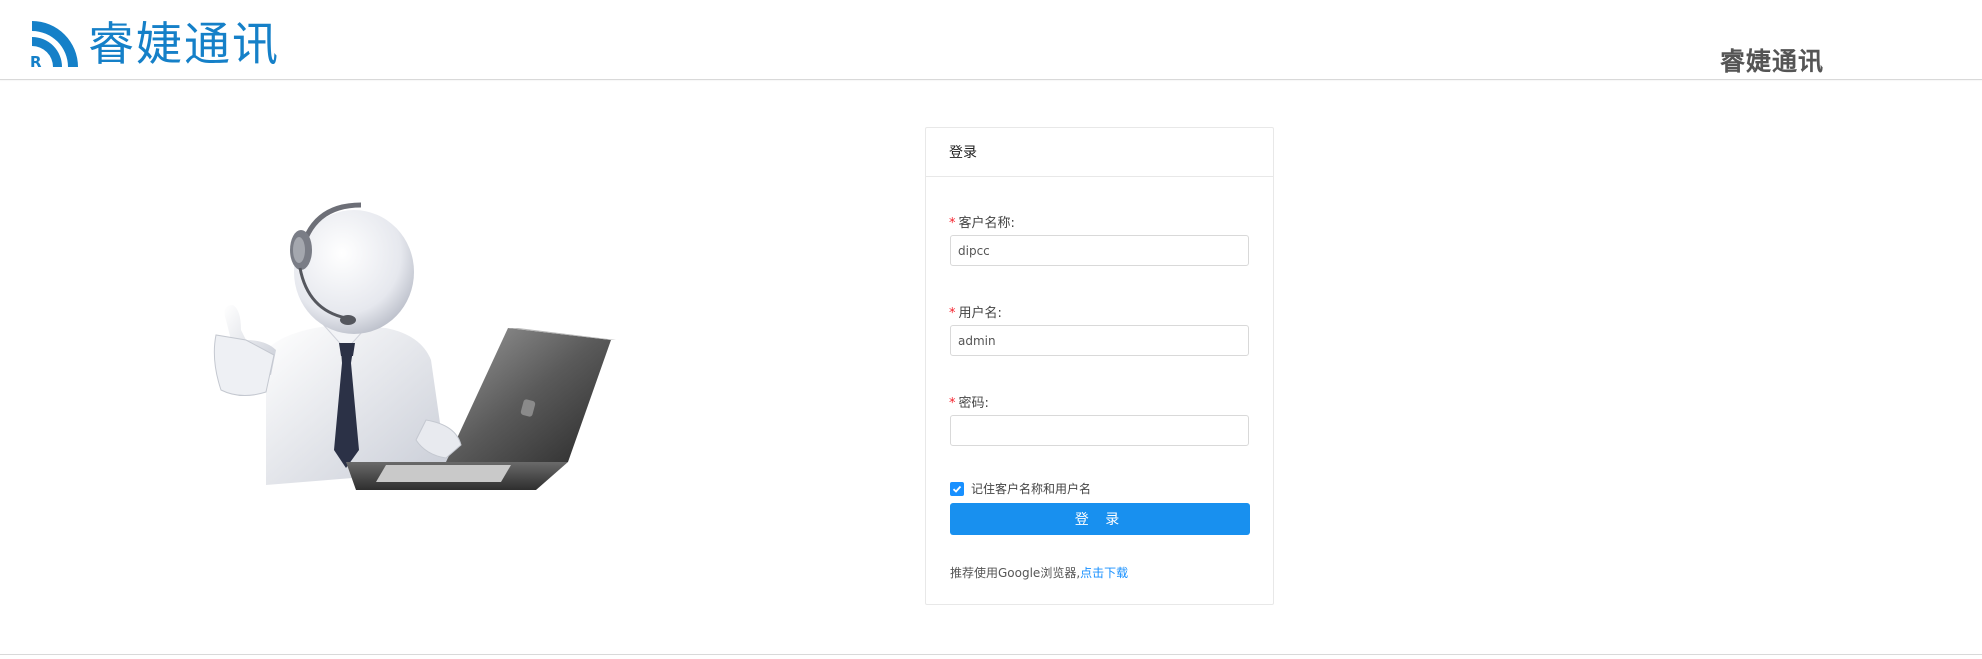 The width and height of the screenshot is (1982, 659). Describe the element at coordinates (991, 654) in the screenshot. I see `footer-divider` at that location.